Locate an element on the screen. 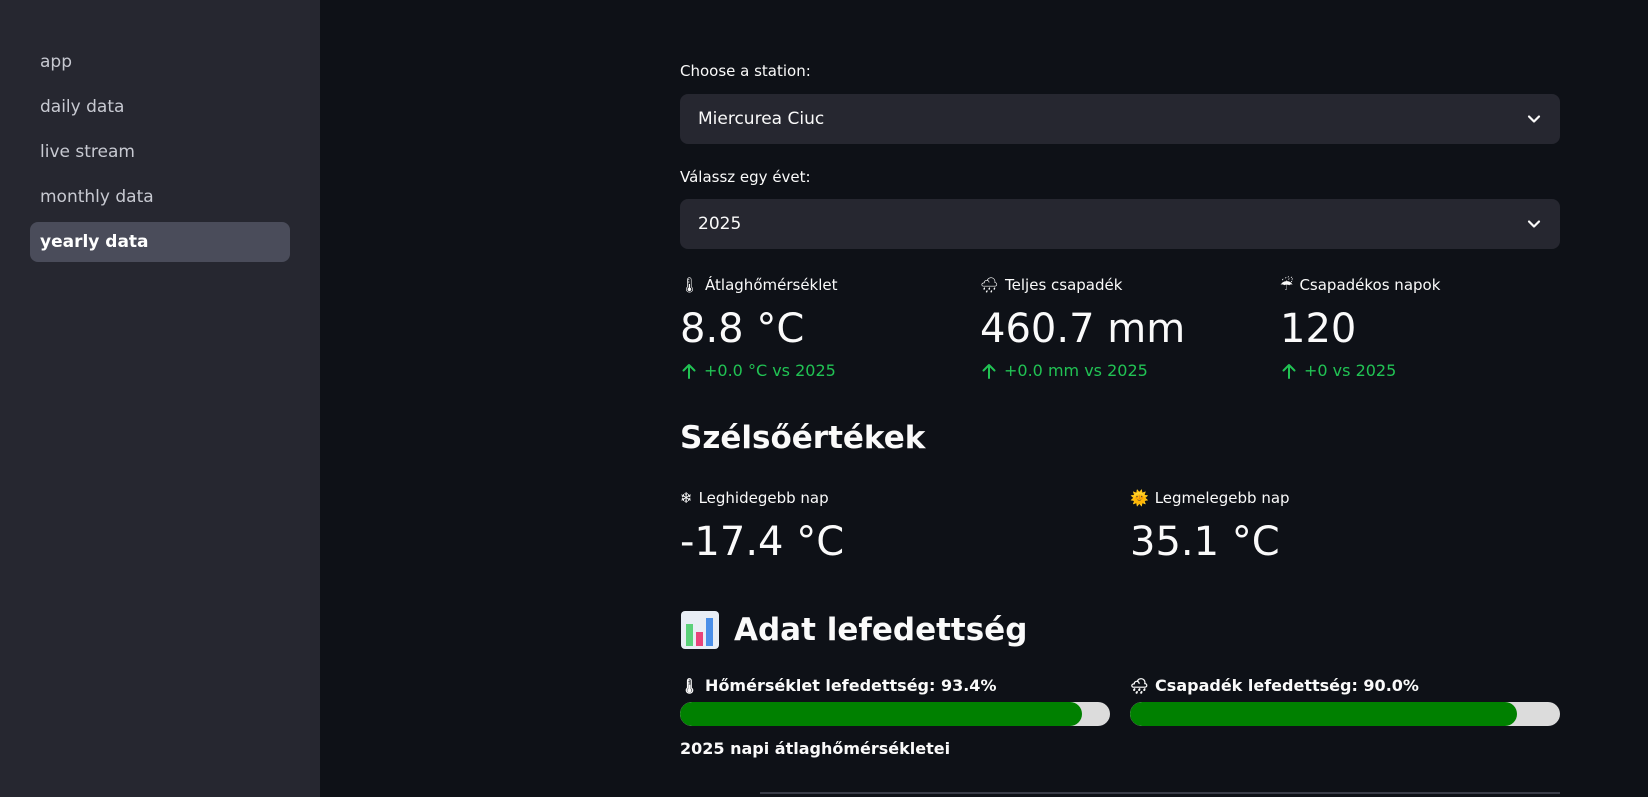 The height and width of the screenshot is (797, 1648). sidebar-item-app: app is located at coordinates (160, 62).